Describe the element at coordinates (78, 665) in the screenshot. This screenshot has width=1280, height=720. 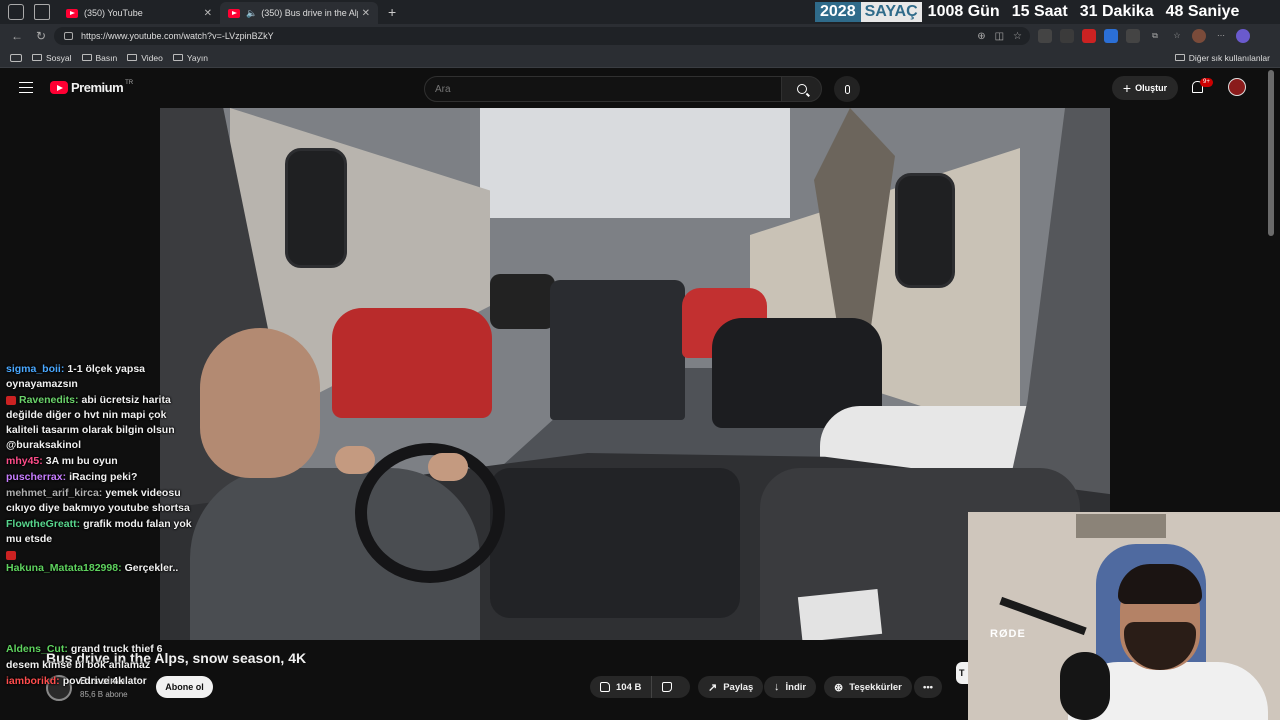
I see `chat-text: desem kimse bi bok anlamaz` at that location.